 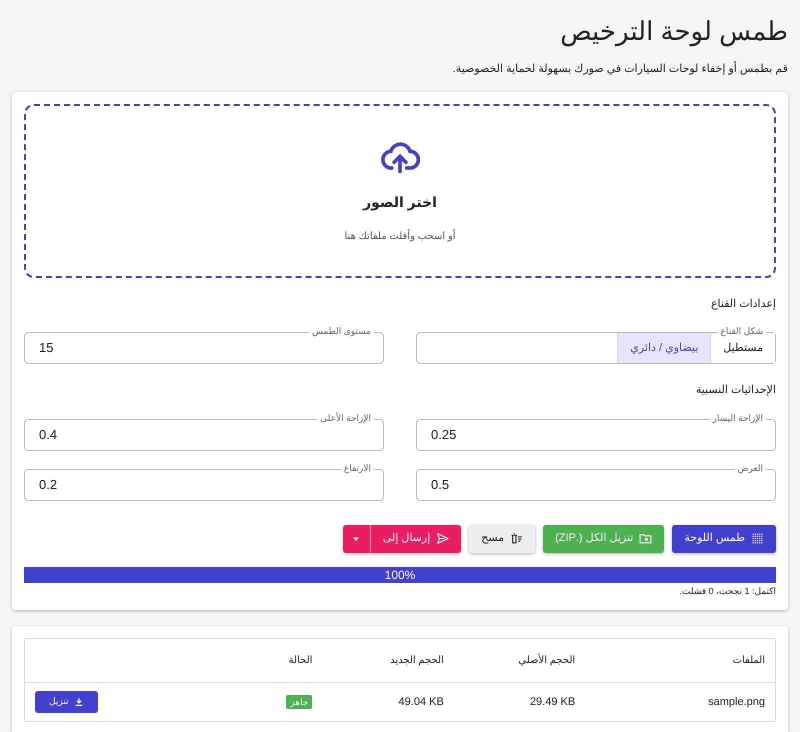 I want to click on field-label: الإزاحة اليسار, so click(x=738, y=418).